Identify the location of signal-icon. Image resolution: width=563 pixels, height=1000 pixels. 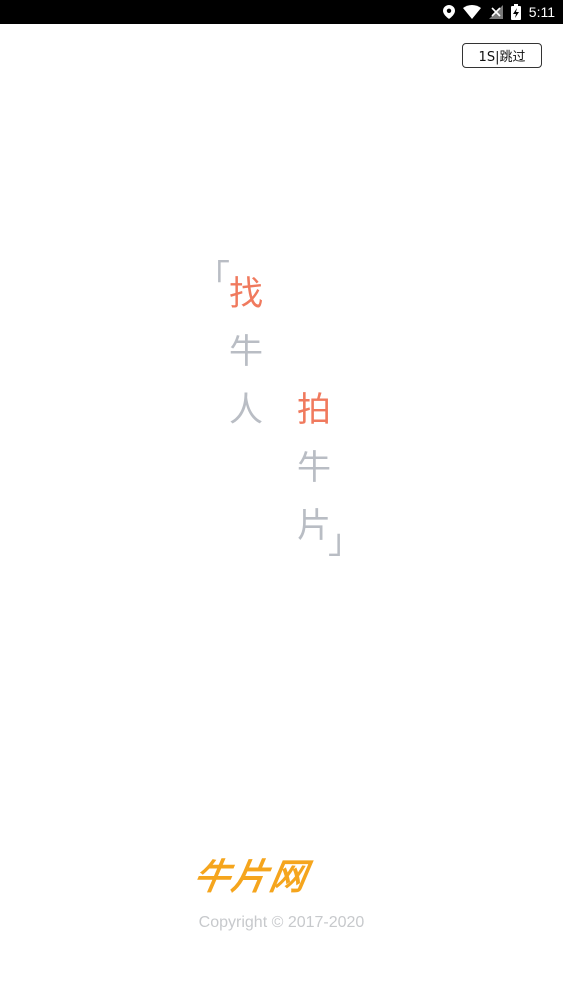
(495, 12).